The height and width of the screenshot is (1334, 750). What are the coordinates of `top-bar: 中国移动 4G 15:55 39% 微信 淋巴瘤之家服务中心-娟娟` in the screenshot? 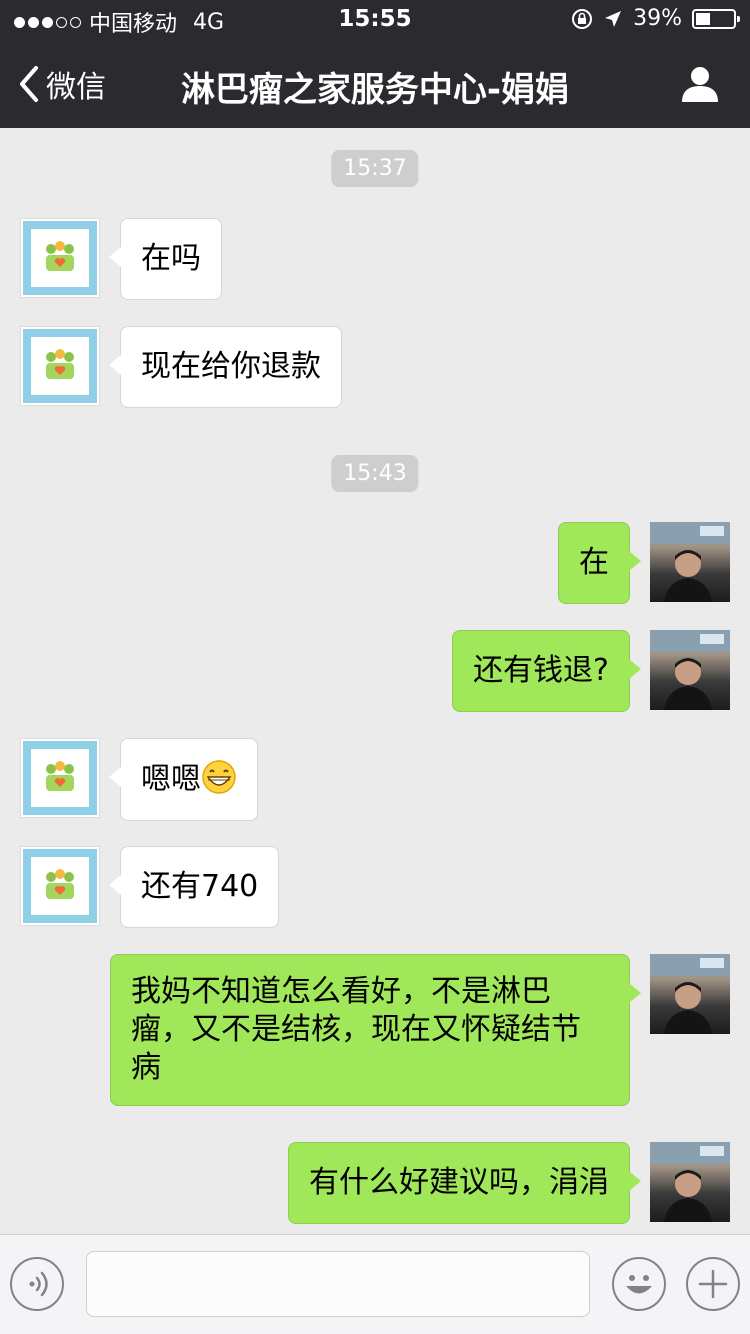 It's located at (375, 64).